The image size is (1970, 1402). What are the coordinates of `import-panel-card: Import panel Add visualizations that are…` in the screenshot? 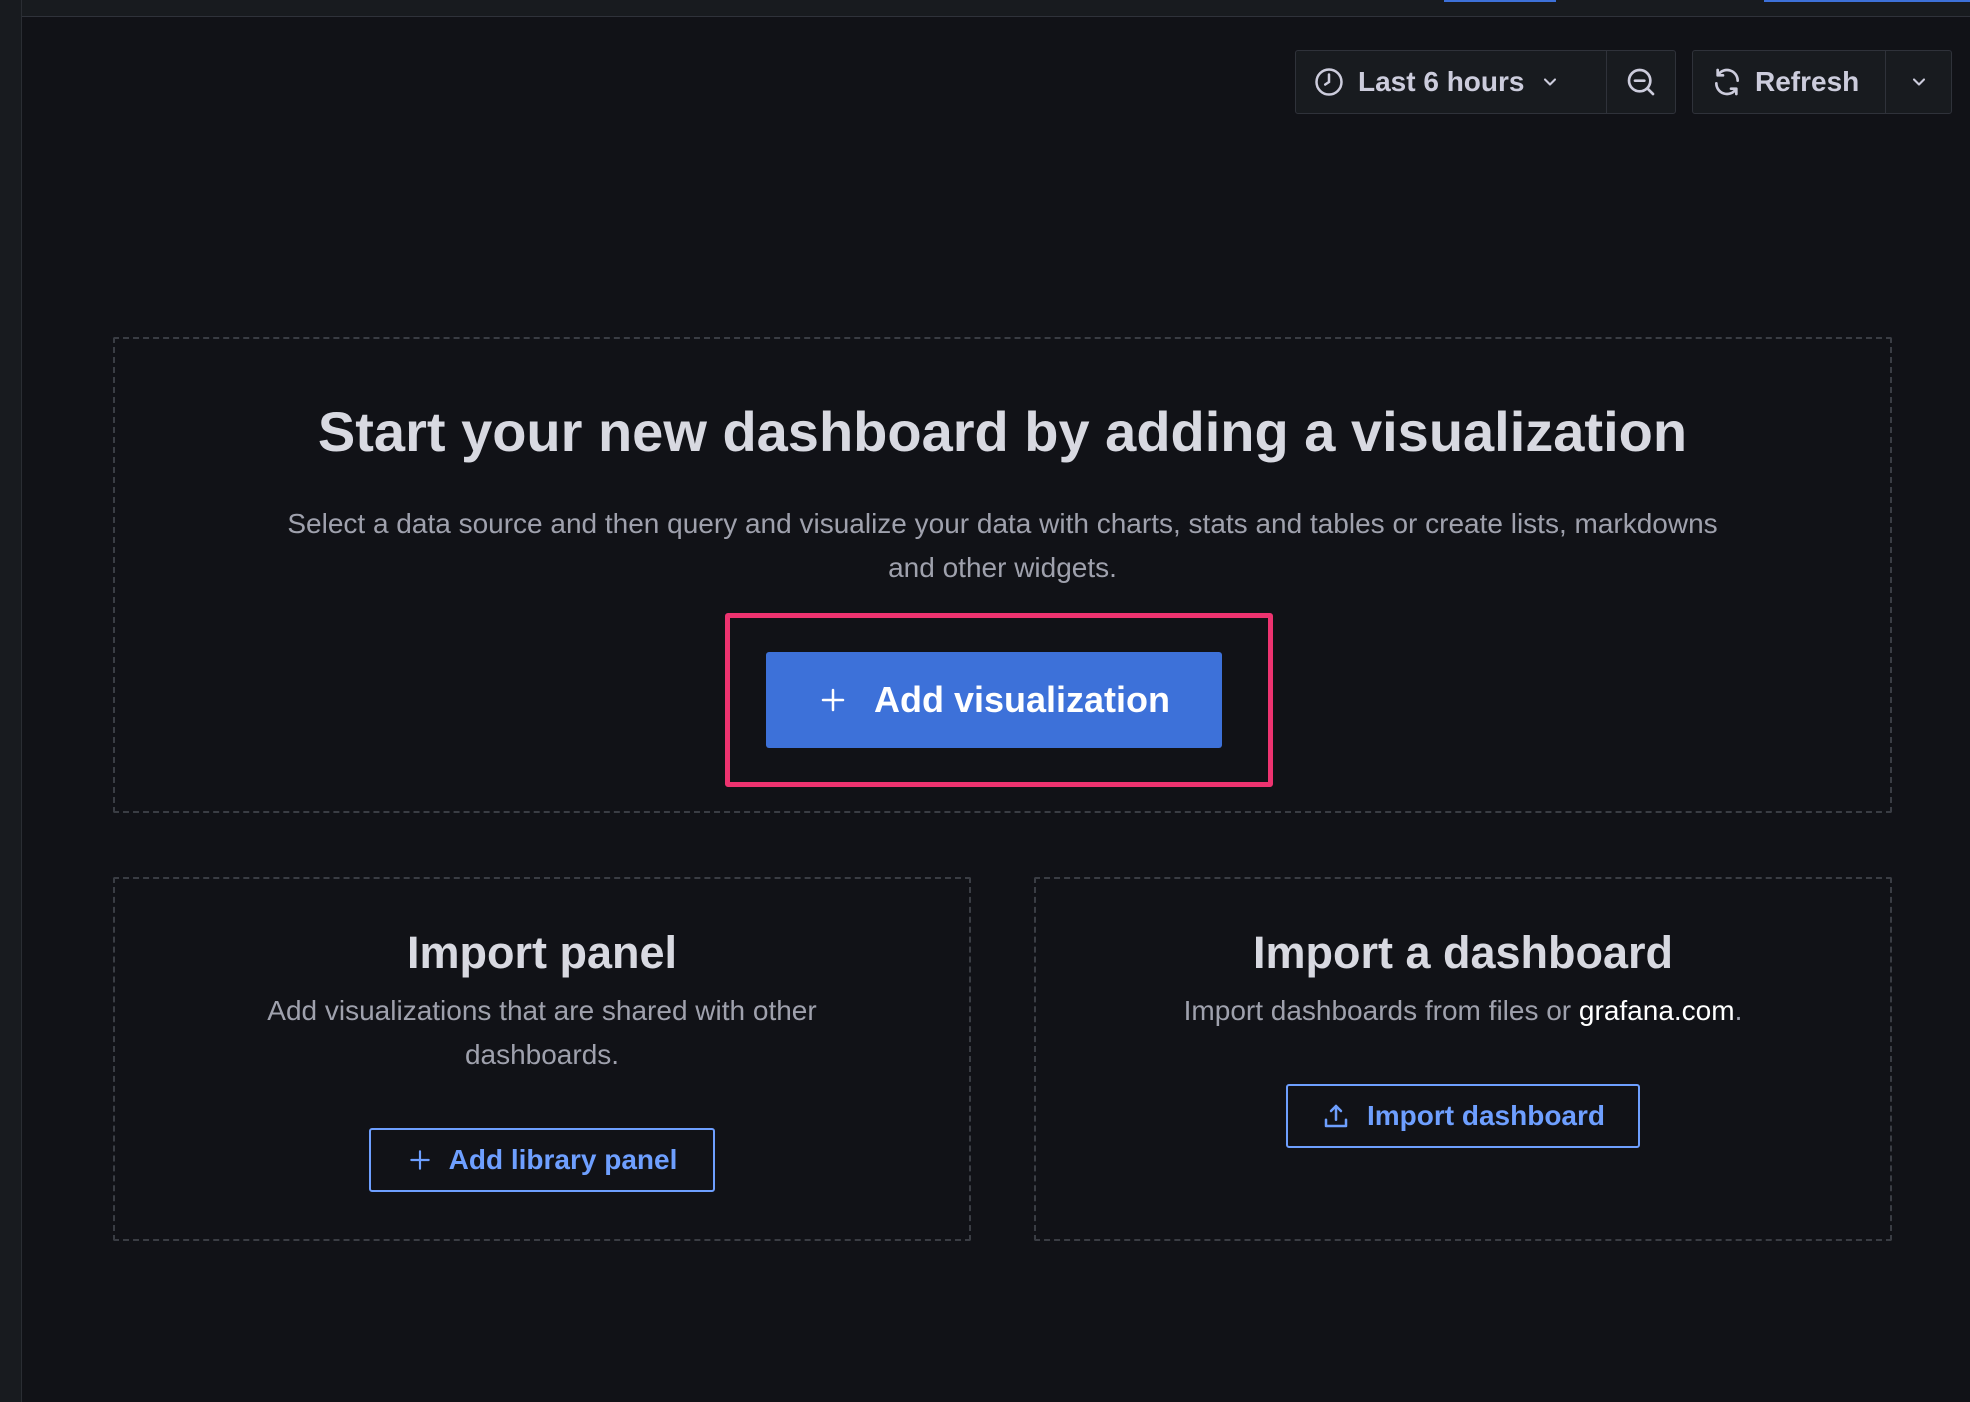 It's located at (542, 1059).